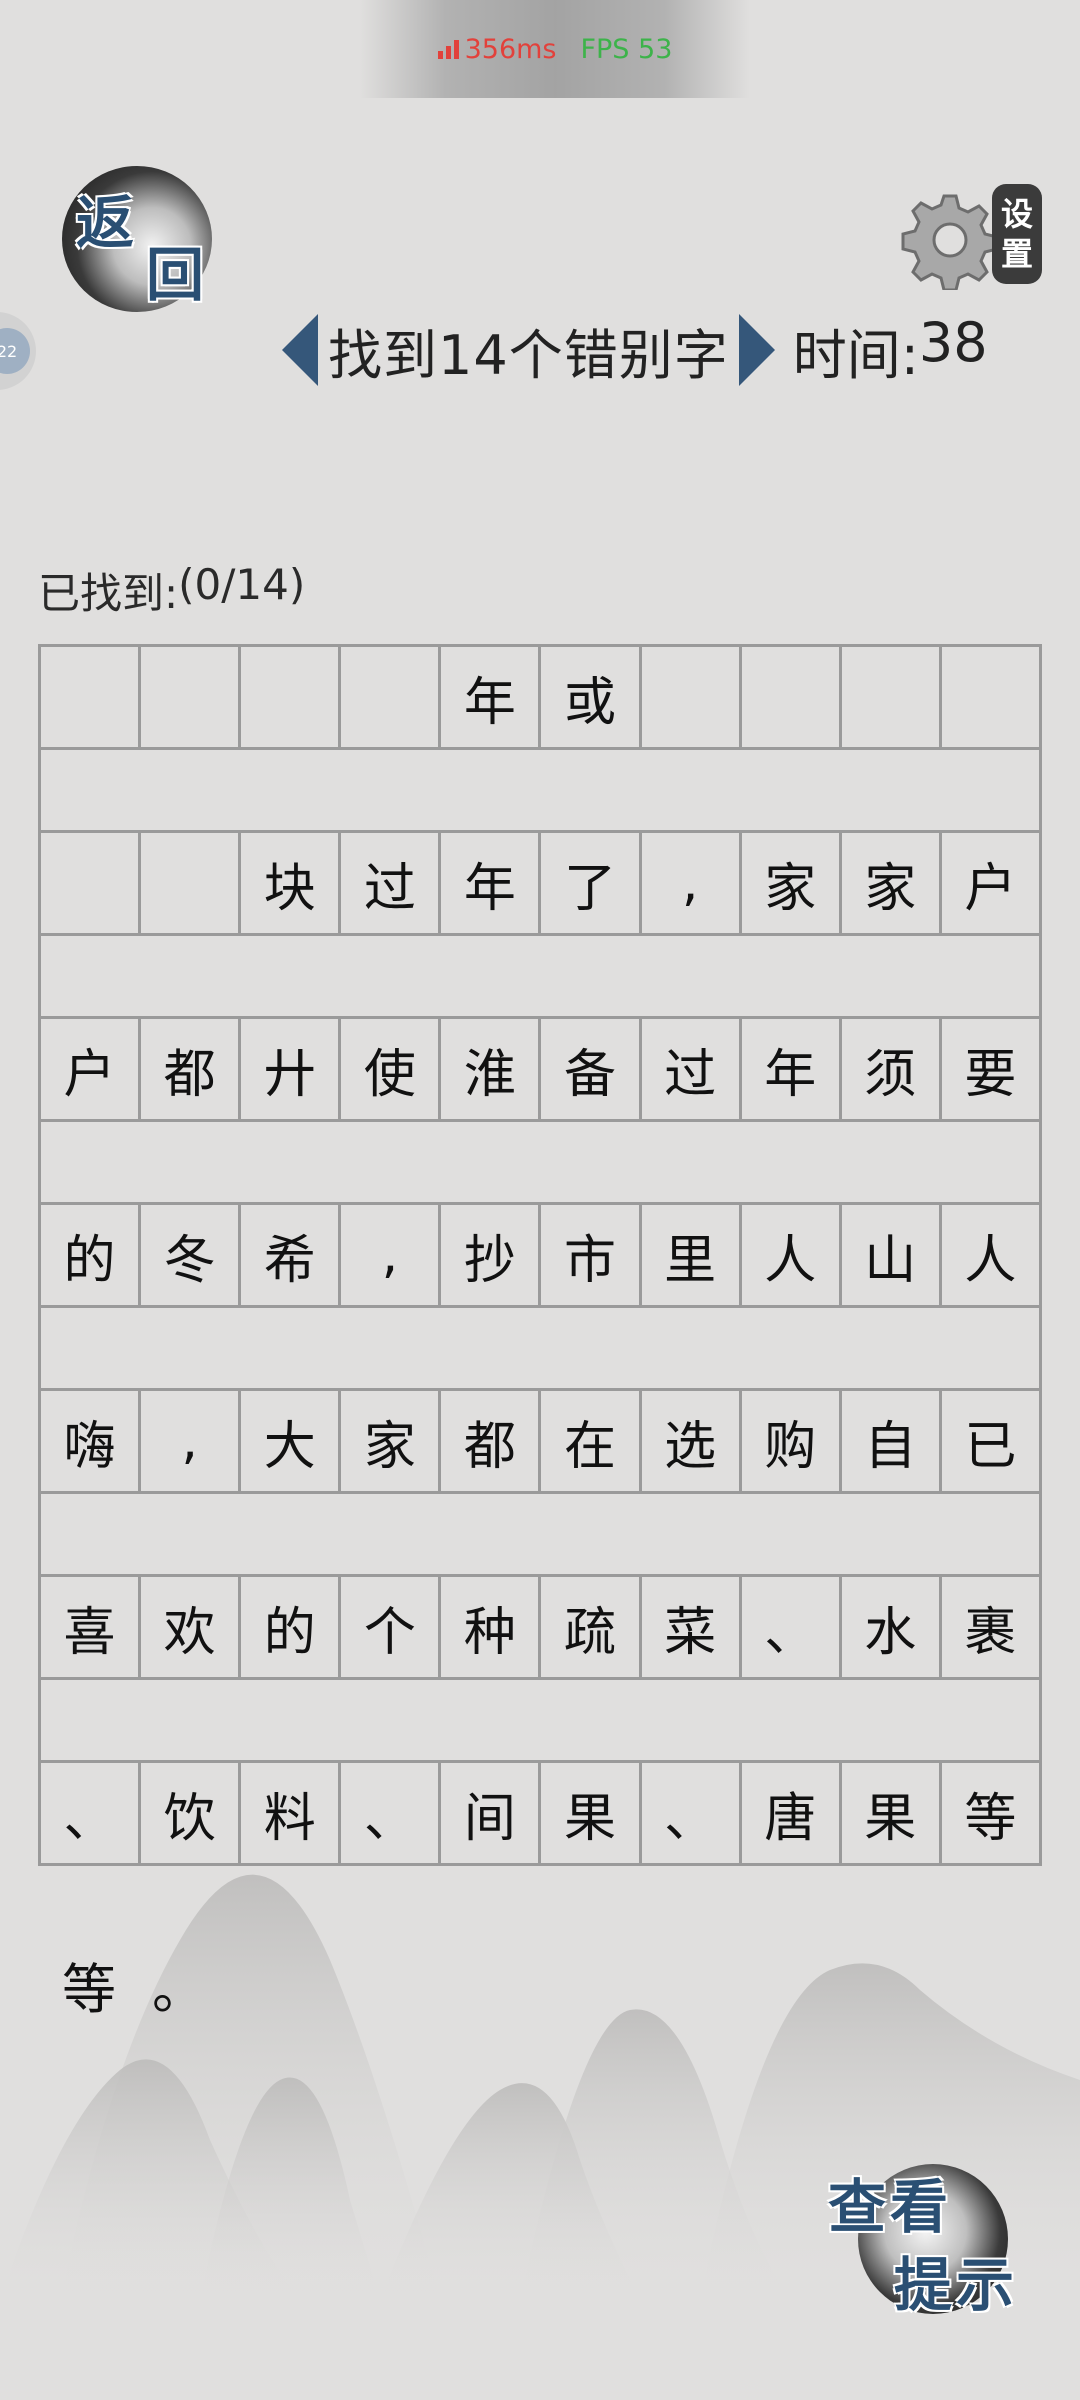 The image size is (1080, 2400). I want to click on floating-side-tab: 22, so click(18, 351).